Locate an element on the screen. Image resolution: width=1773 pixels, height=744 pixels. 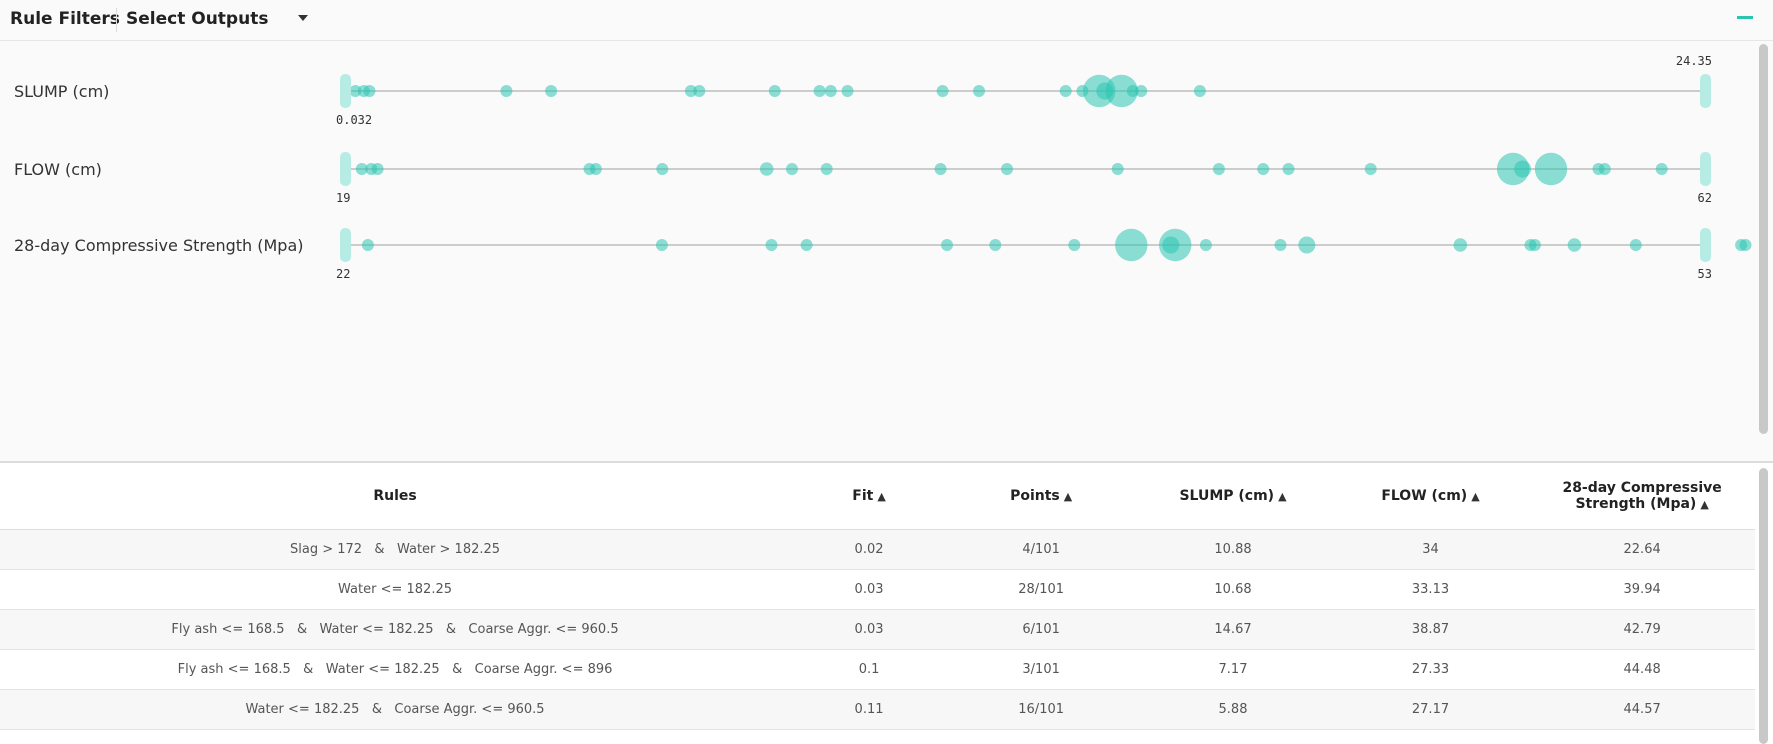
flow-cell: 27.33 is located at coordinates (1430, 669).